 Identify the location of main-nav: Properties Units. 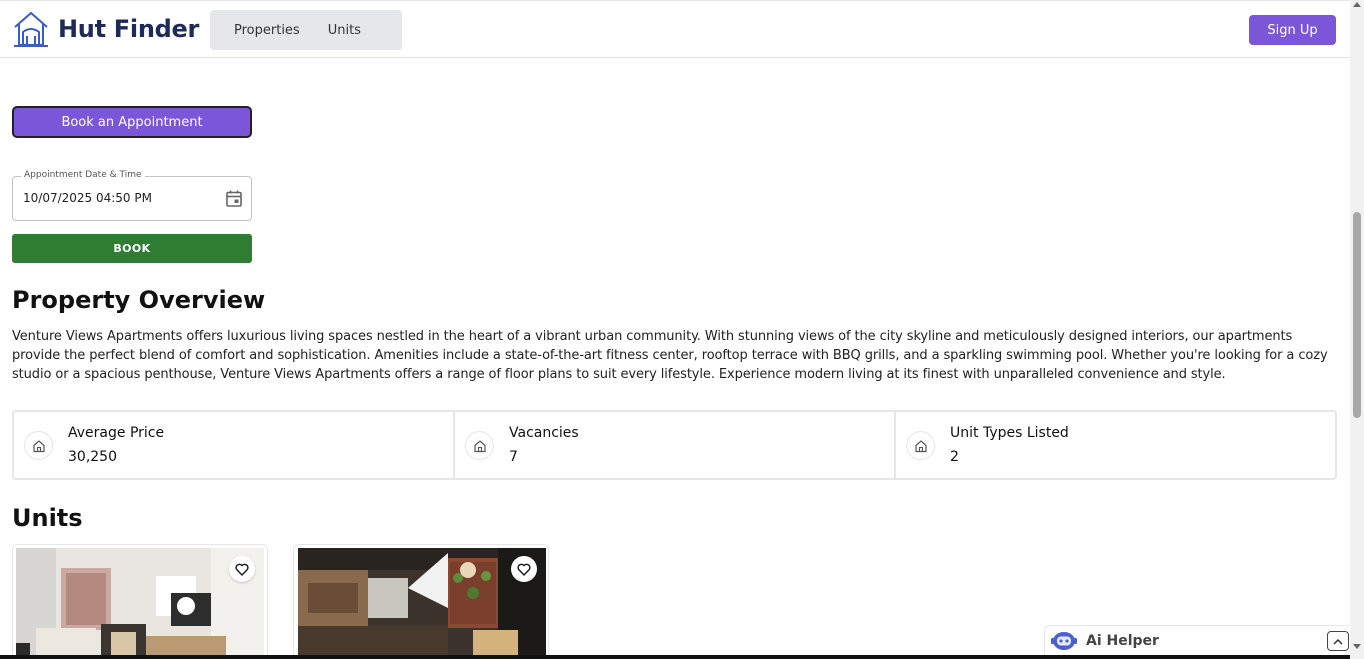
(306, 30).